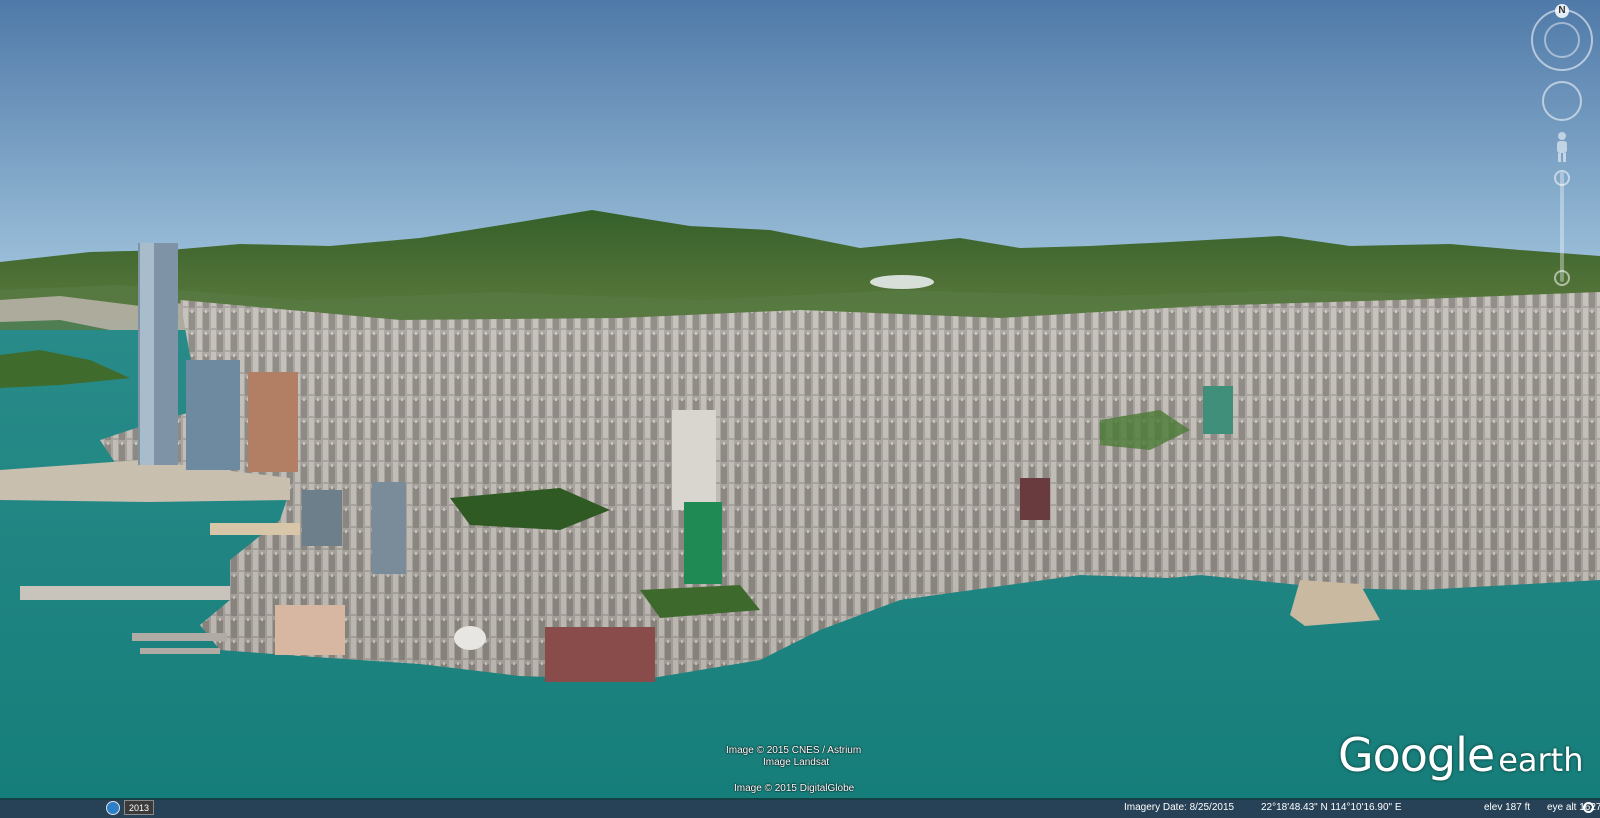  Describe the element at coordinates (1562, 227) in the screenshot. I see `zoom-slider` at that location.